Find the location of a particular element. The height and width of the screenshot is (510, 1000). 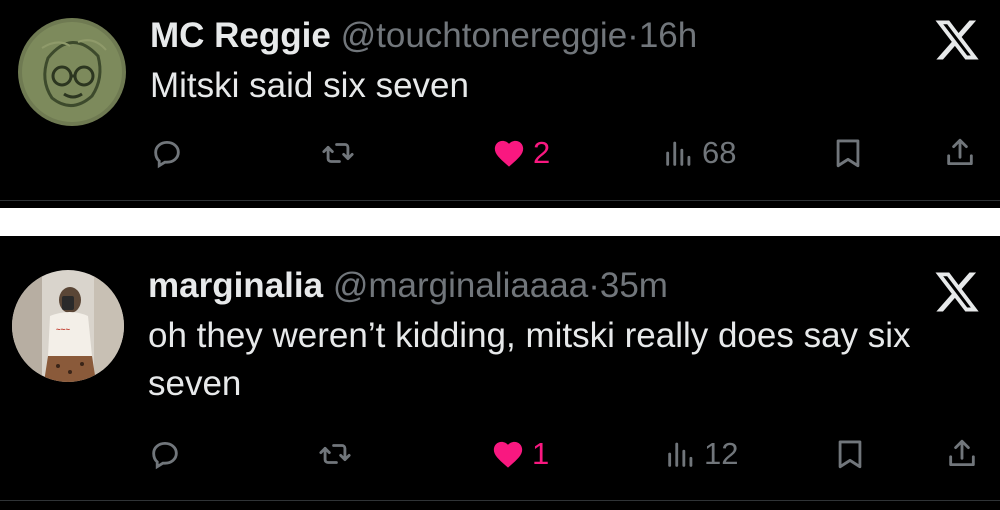

views-count: 12 is located at coordinates (721, 453).